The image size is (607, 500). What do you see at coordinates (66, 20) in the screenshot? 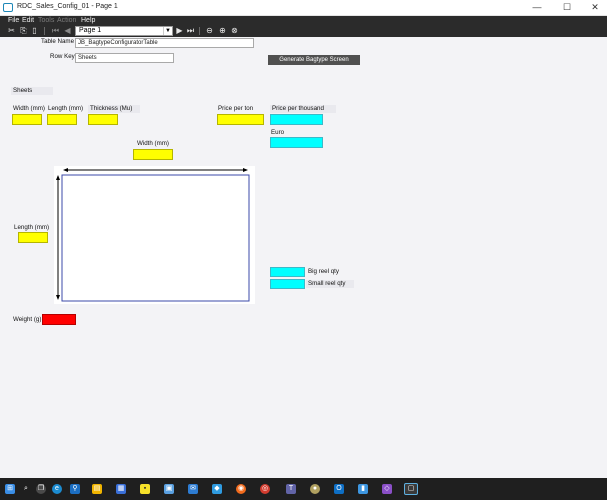
I see `menu-action: Action` at bounding box center [66, 20].